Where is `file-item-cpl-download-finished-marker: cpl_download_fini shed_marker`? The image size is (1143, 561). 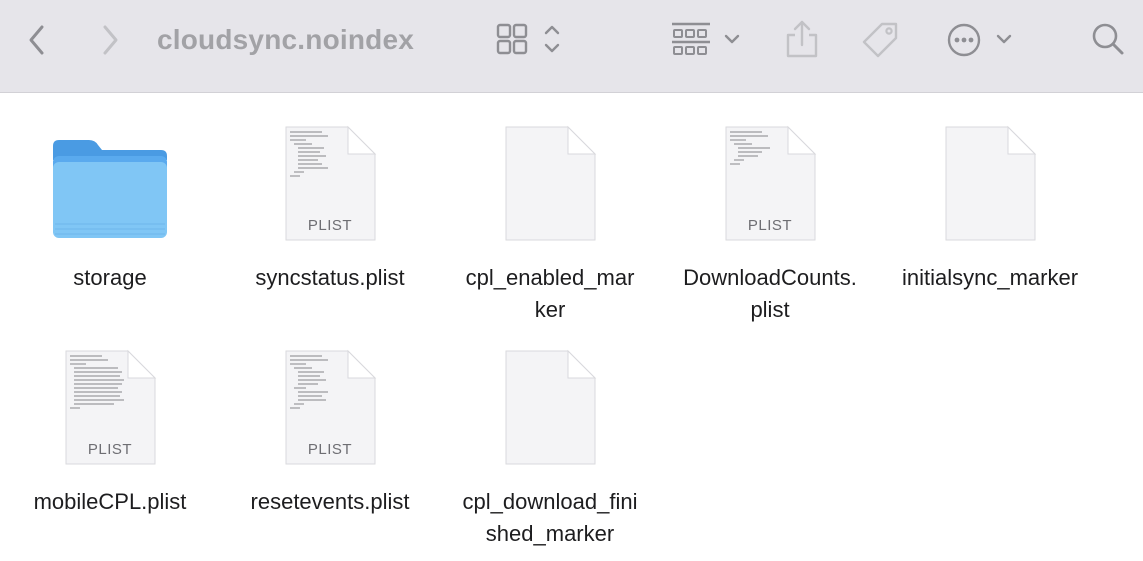 file-item-cpl-download-finished-marker: cpl_download_fini shed_marker is located at coordinates (550, 453).